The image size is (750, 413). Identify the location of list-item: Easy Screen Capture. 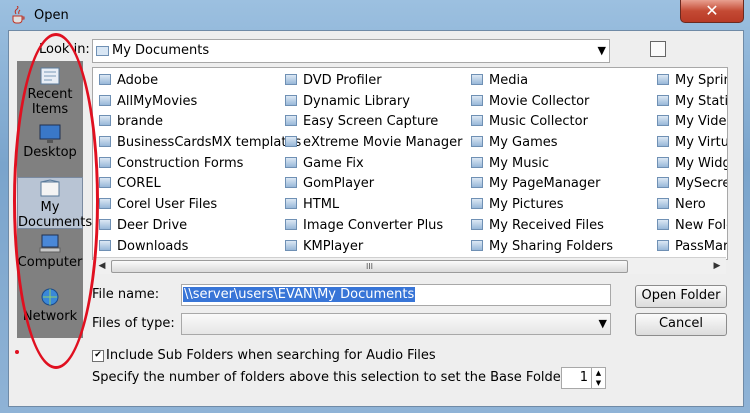
(374, 122).